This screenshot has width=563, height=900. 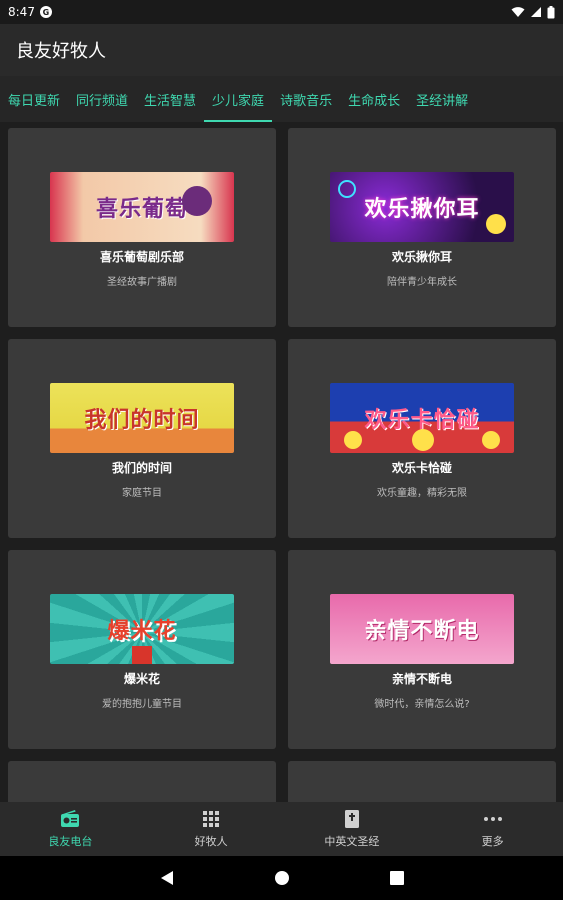 I want to click on program-banner: 喜乐葡萄, so click(x=142, y=207).